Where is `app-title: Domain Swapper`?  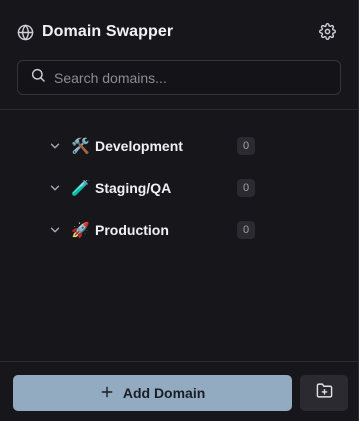 app-title: Domain Swapper is located at coordinates (108, 31).